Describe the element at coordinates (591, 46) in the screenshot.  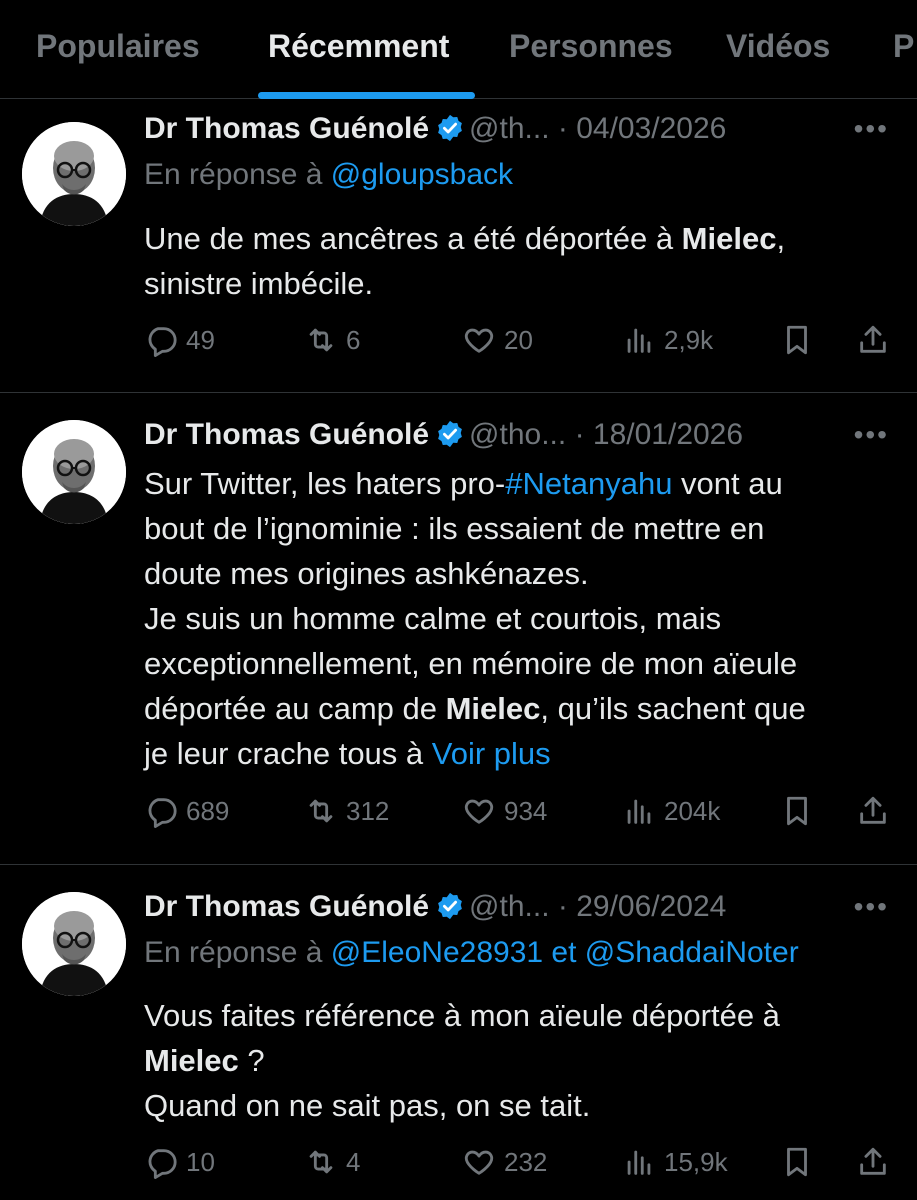
I see `tab-personnes: Personnes` at that location.